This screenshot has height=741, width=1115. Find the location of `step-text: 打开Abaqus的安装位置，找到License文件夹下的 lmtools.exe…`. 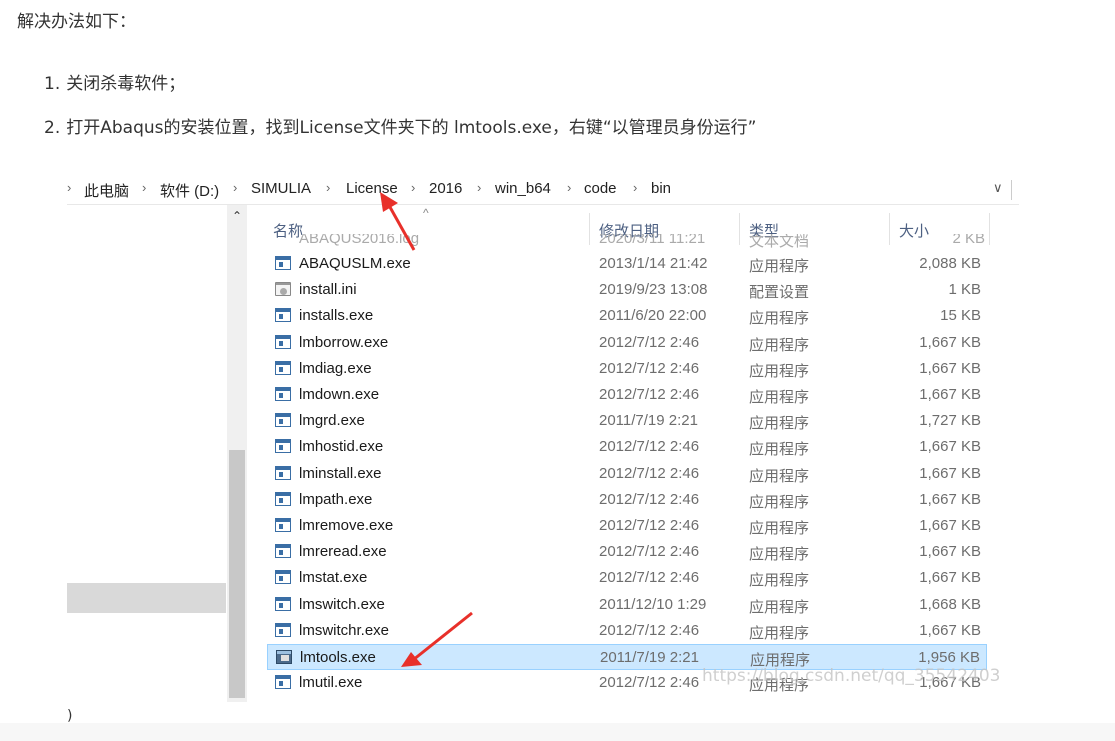

step-text: 打开Abaqus的安装位置，找到License文件夹下的 lmtools.exe… is located at coordinates (411, 128).